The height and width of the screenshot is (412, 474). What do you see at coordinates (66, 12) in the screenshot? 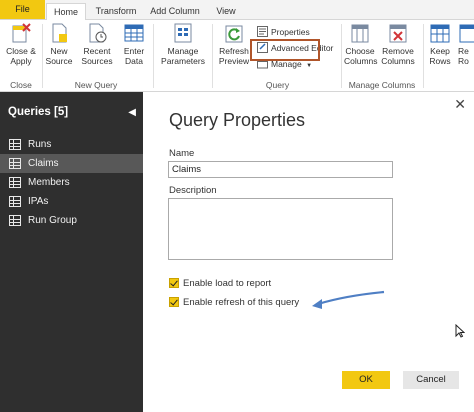
I see `tab-home: Home` at bounding box center [66, 12].